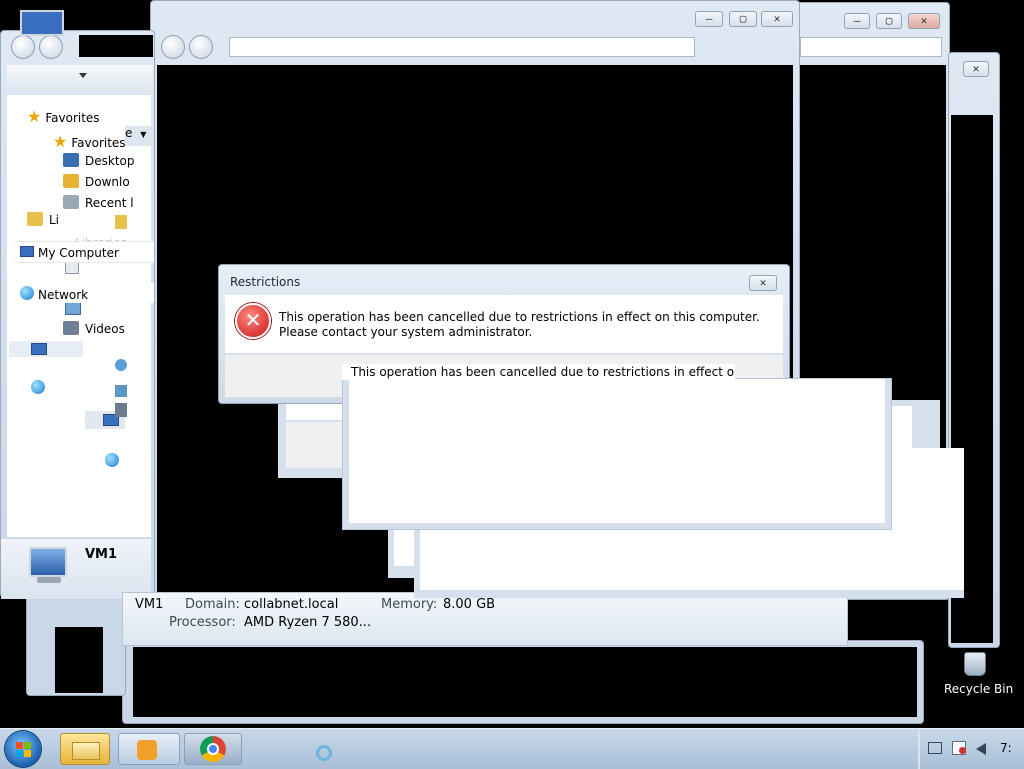 The width and height of the screenshot is (1024, 769). What do you see at coordinates (98, 143) in the screenshot?
I see `favorites-item-label: Favorites` at bounding box center [98, 143].